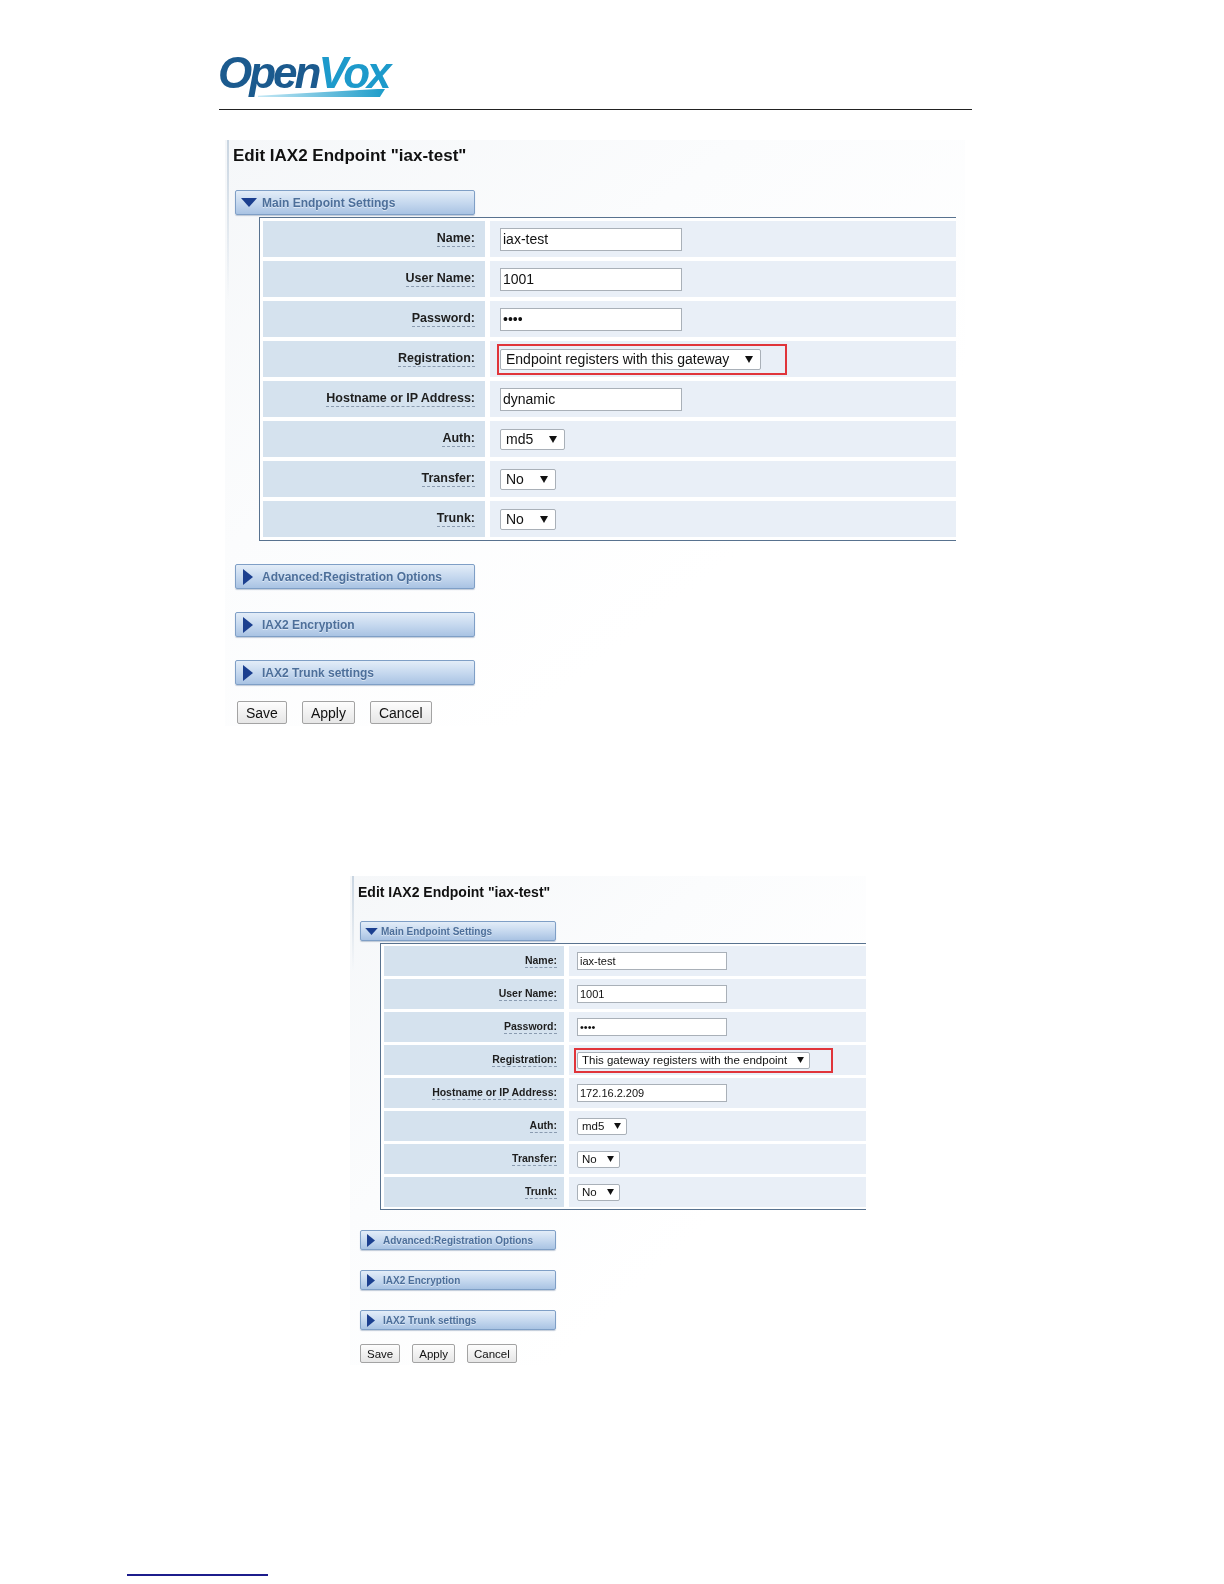 This screenshot has height=1584, width=1224. Describe the element at coordinates (591, 399) in the screenshot. I see `text-field: dynamic` at that location.